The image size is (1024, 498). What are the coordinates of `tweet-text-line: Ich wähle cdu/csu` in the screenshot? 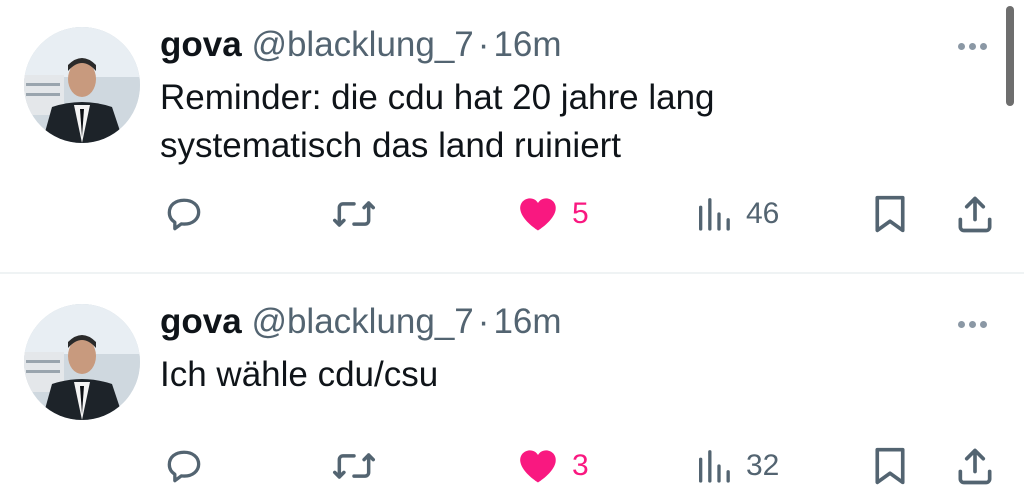 It's located at (299, 374).